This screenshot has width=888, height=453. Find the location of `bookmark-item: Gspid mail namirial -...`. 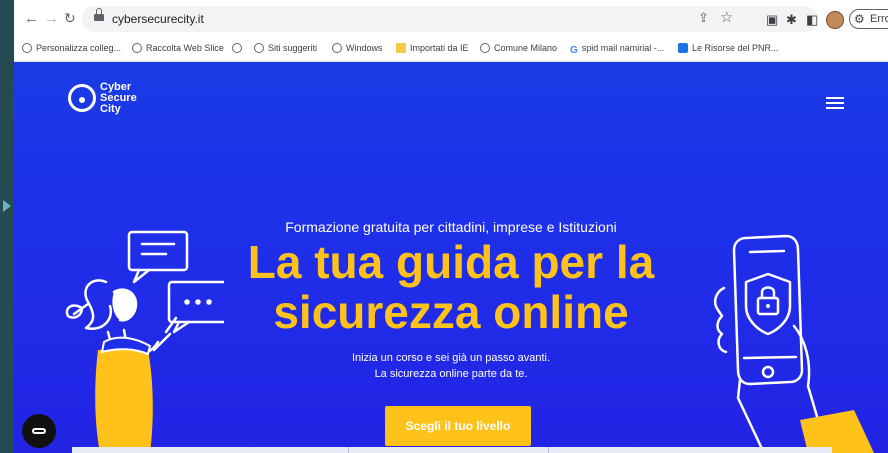

bookmark-item: Gspid mail namirial -... is located at coordinates (617, 49).